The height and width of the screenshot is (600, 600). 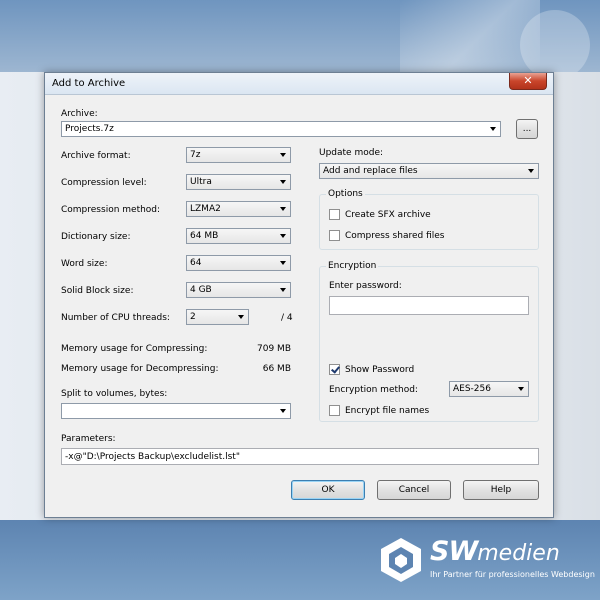 I want to click on archive-format-value: 7z, so click(x=195, y=155).